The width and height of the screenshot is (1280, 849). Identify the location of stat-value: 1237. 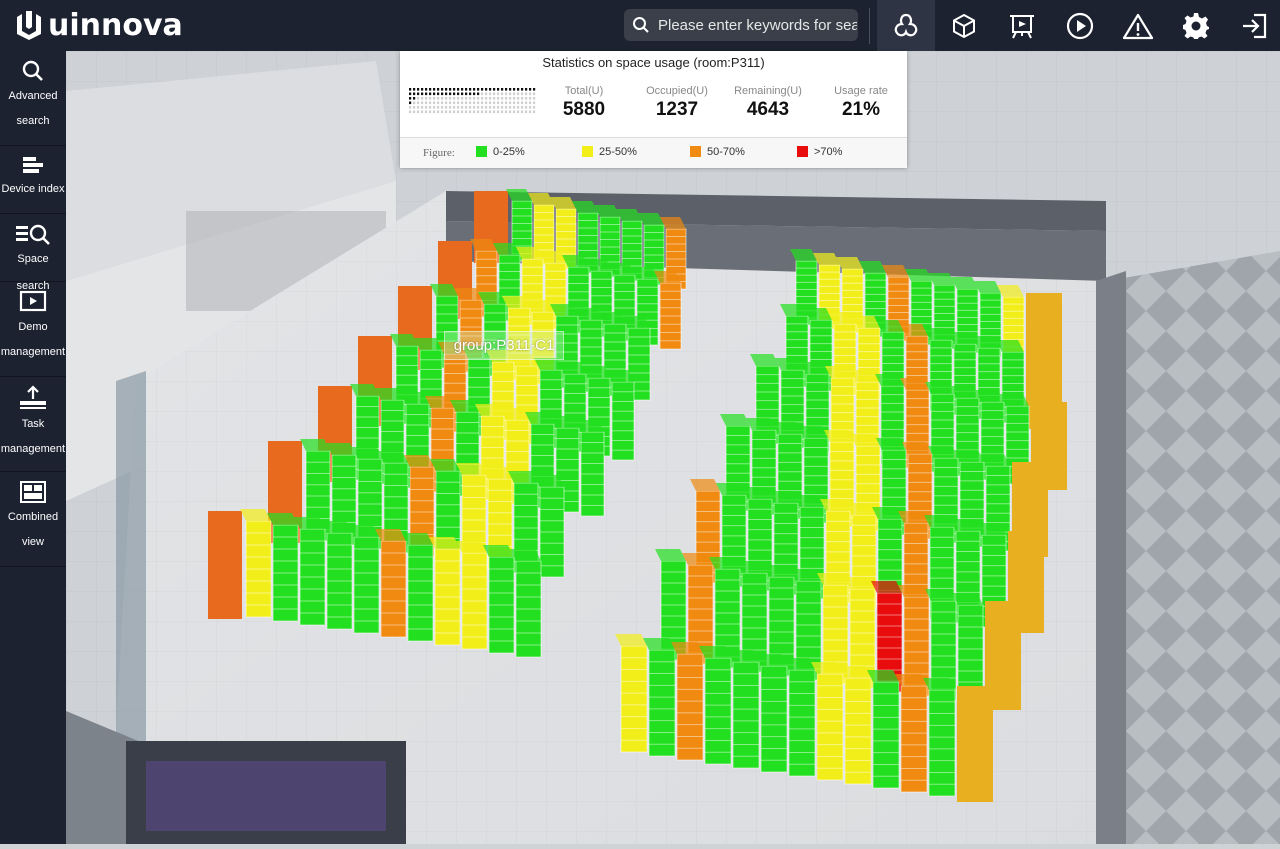
(677, 109).